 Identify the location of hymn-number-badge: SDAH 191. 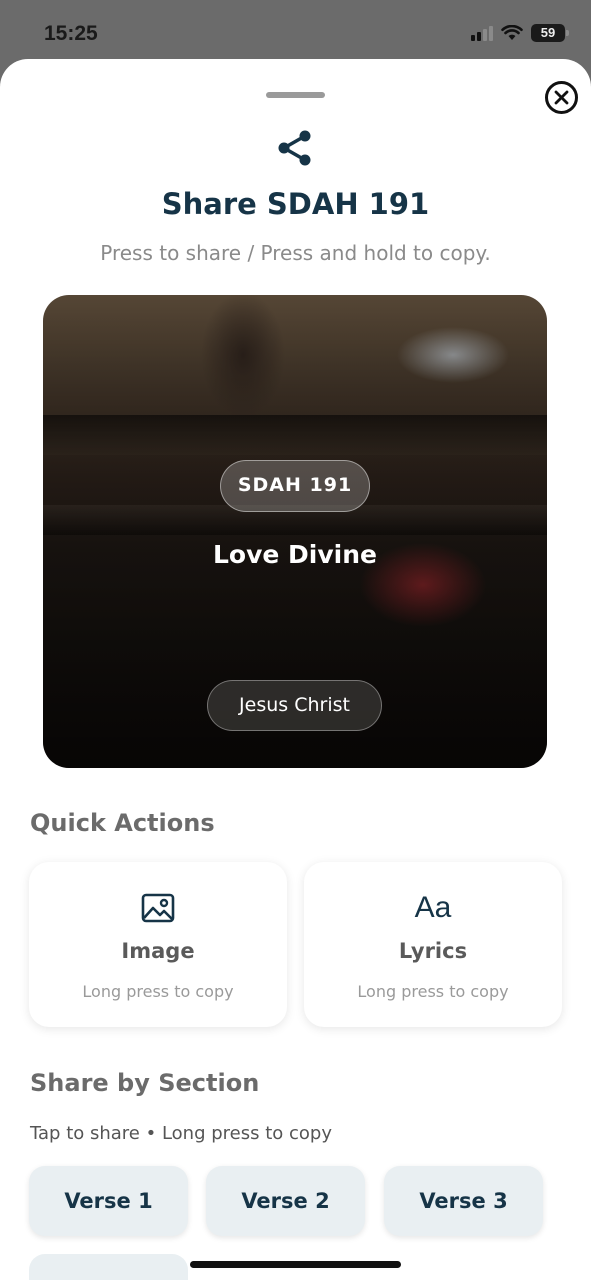
(295, 486).